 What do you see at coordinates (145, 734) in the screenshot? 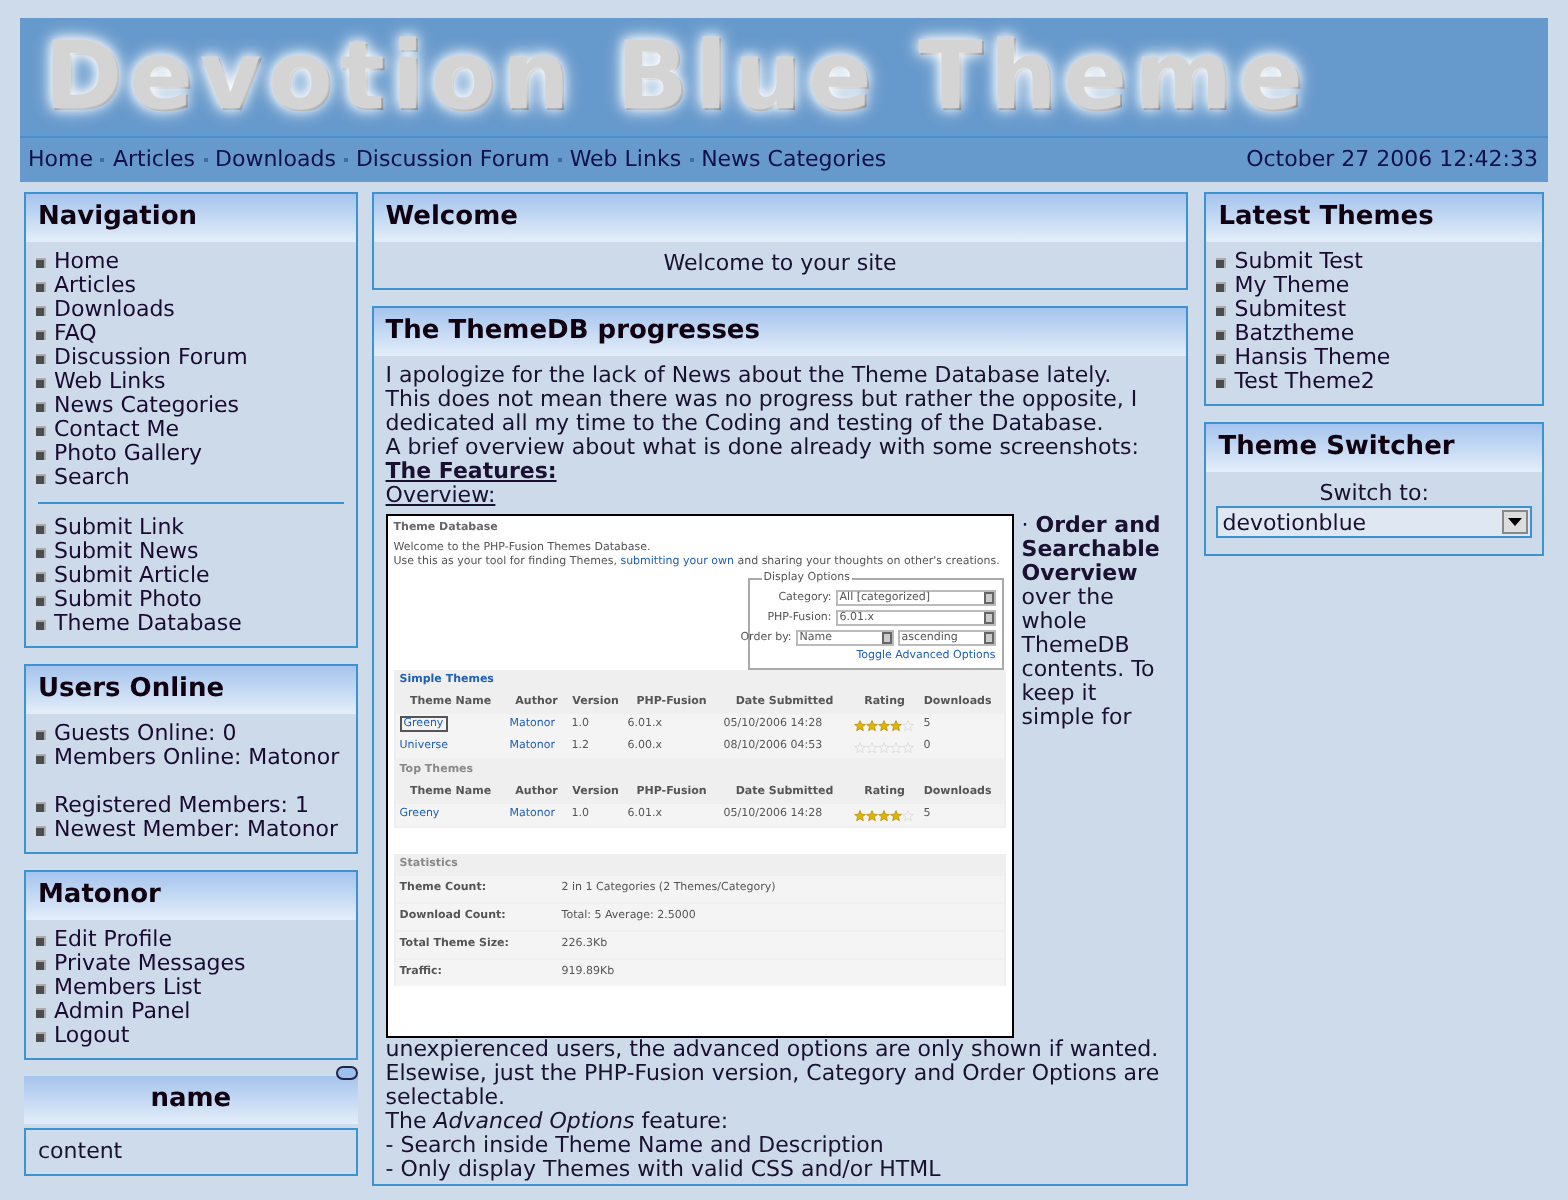
I see `sidebar-link: Guests Online: 0` at bounding box center [145, 734].